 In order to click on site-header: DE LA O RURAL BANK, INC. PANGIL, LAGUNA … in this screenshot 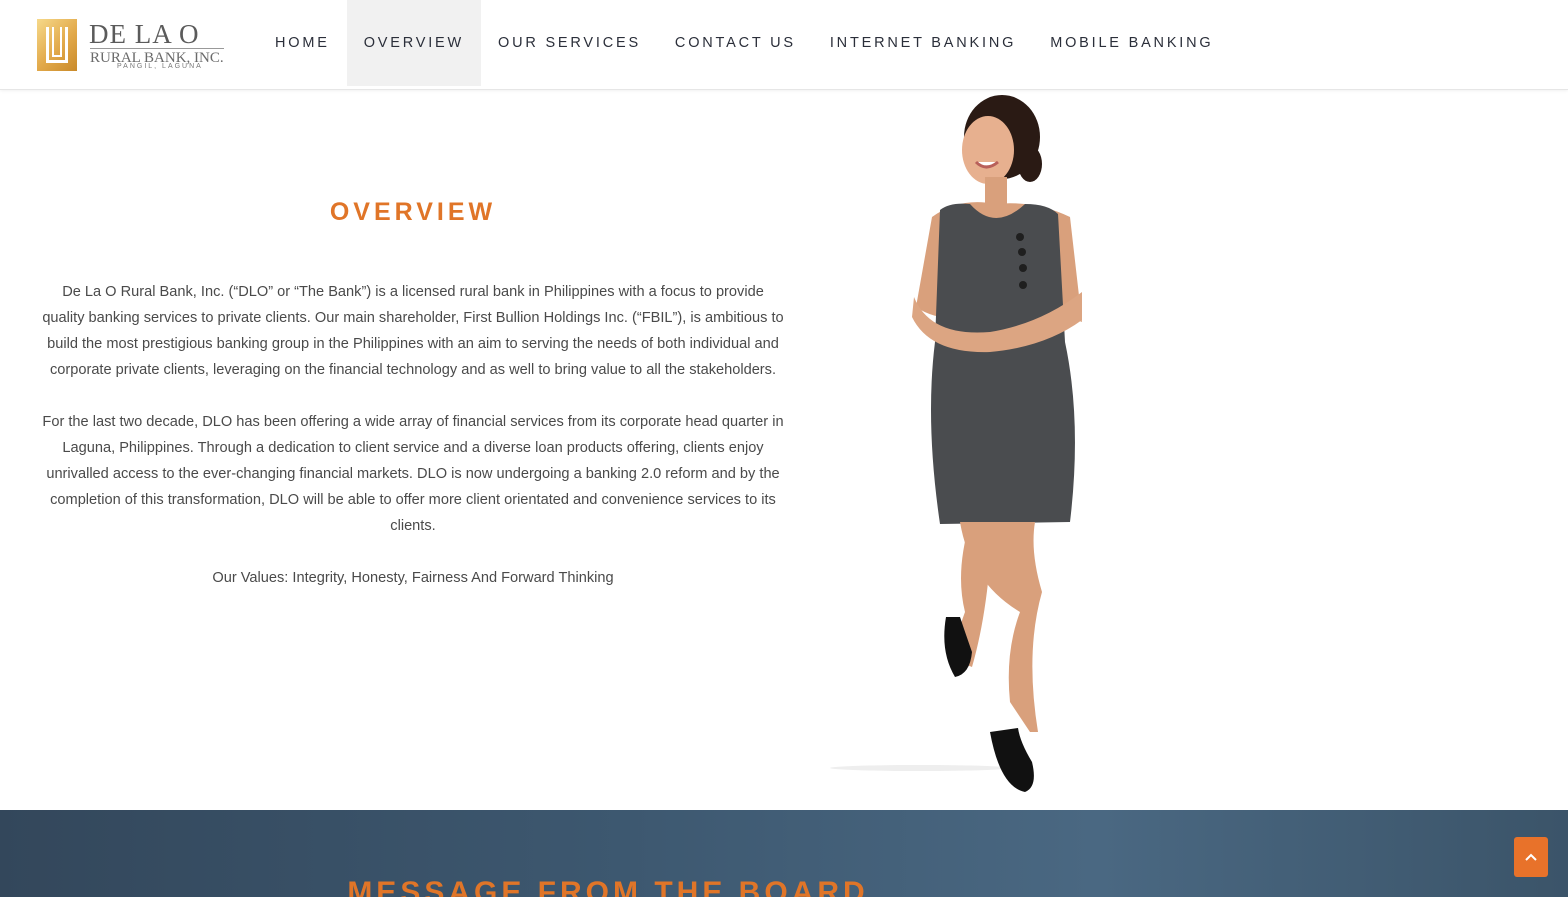, I will do `click(784, 45)`.